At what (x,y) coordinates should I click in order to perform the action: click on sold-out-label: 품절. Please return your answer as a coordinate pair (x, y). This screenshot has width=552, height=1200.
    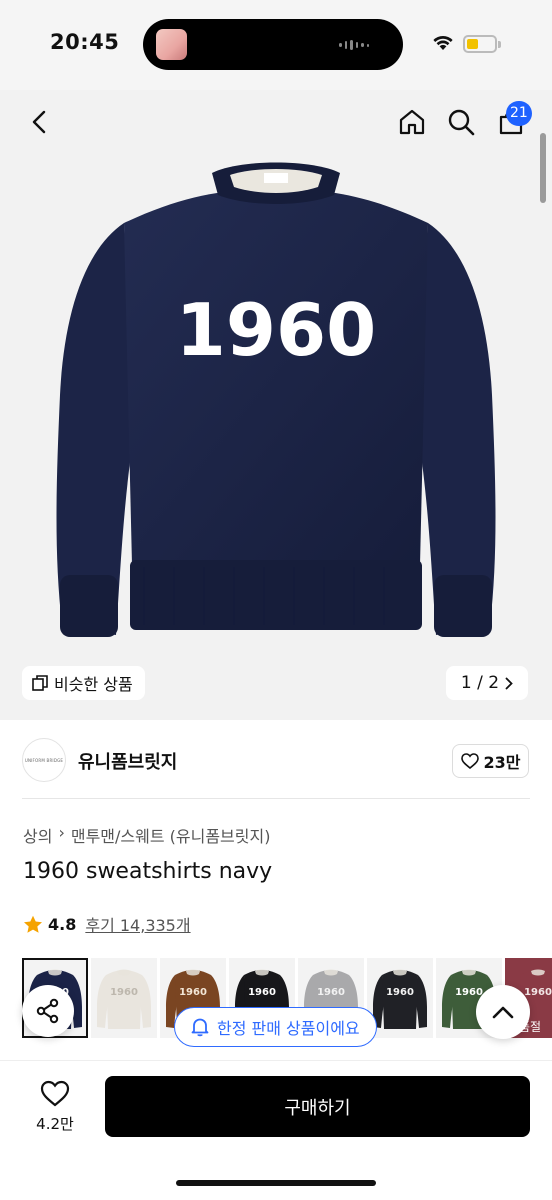
    Looking at the image, I should click on (530, 1027).